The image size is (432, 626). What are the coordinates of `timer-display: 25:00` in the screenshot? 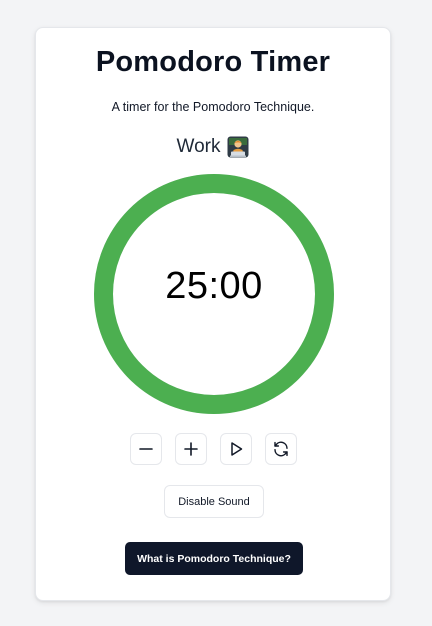 It's located at (214, 286).